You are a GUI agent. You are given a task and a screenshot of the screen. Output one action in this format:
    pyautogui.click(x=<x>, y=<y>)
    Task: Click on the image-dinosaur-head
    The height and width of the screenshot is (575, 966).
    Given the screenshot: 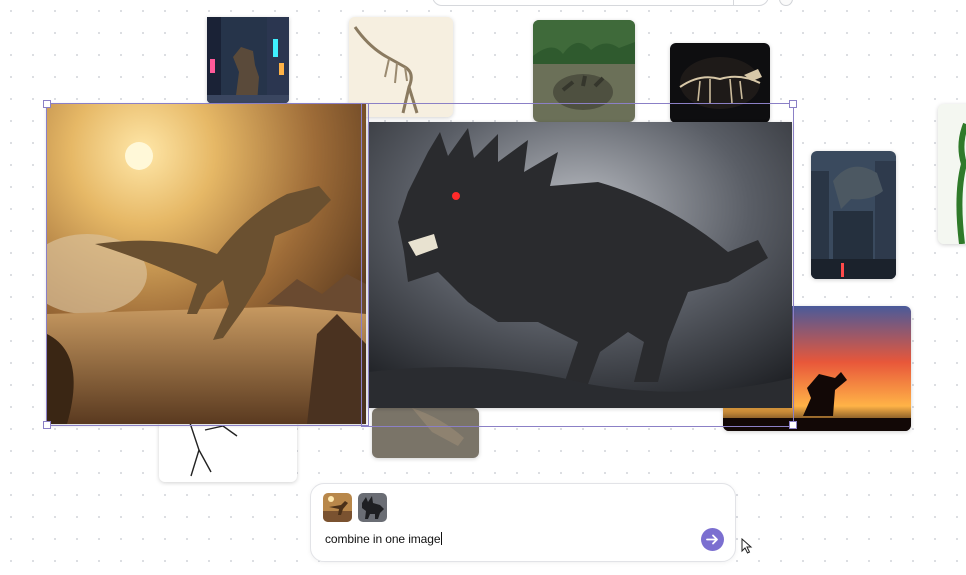 What is the action you would take?
    pyautogui.click(x=425, y=433)
    